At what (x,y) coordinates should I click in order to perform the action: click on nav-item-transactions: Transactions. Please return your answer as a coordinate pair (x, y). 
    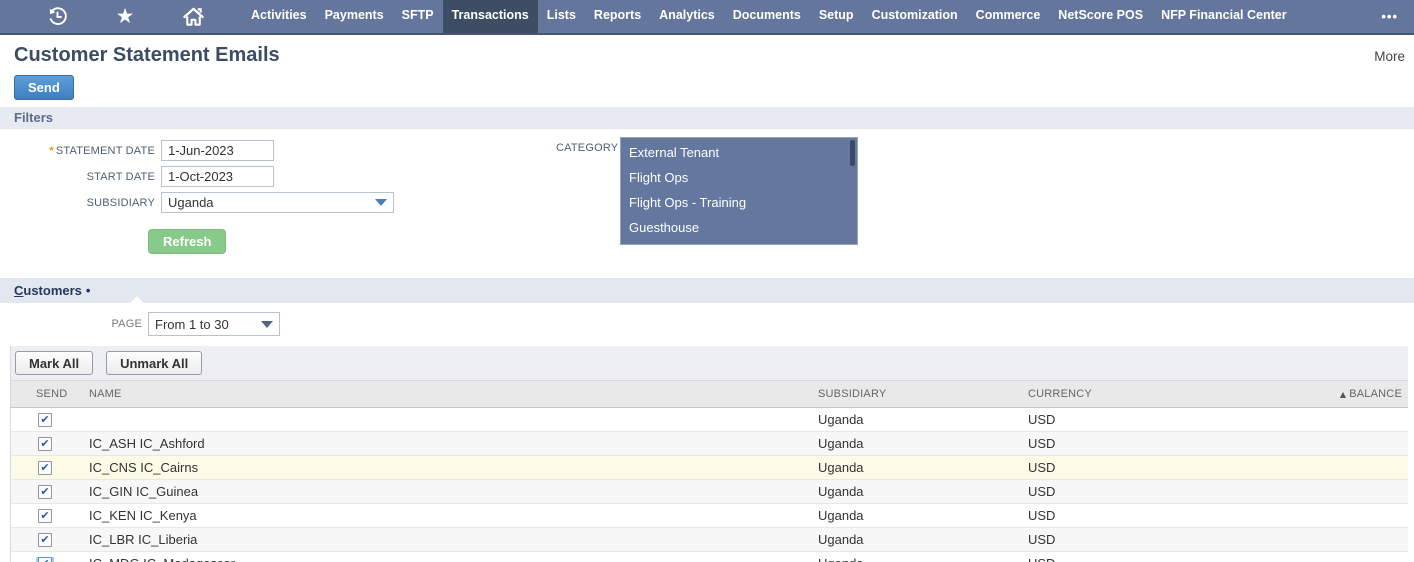
    Looking at the image, I should click on (490, 16).